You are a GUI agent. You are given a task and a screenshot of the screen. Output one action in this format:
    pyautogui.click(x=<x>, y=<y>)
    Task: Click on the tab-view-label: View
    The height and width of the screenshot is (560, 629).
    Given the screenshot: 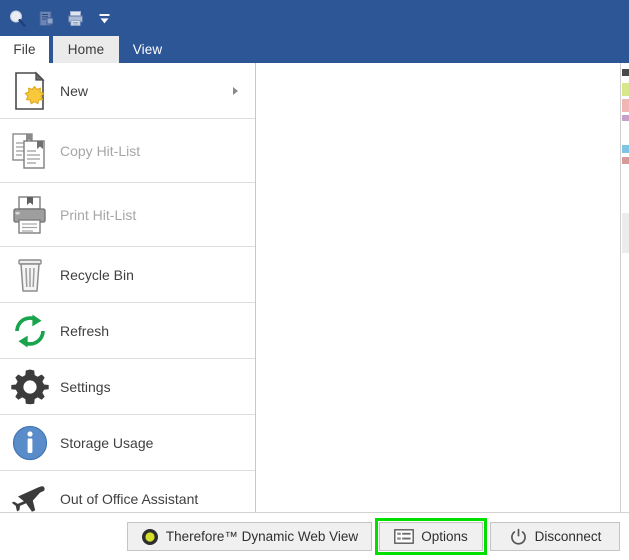 What is the action you would take?
    pyautogui.click(x=147, y=49)
    